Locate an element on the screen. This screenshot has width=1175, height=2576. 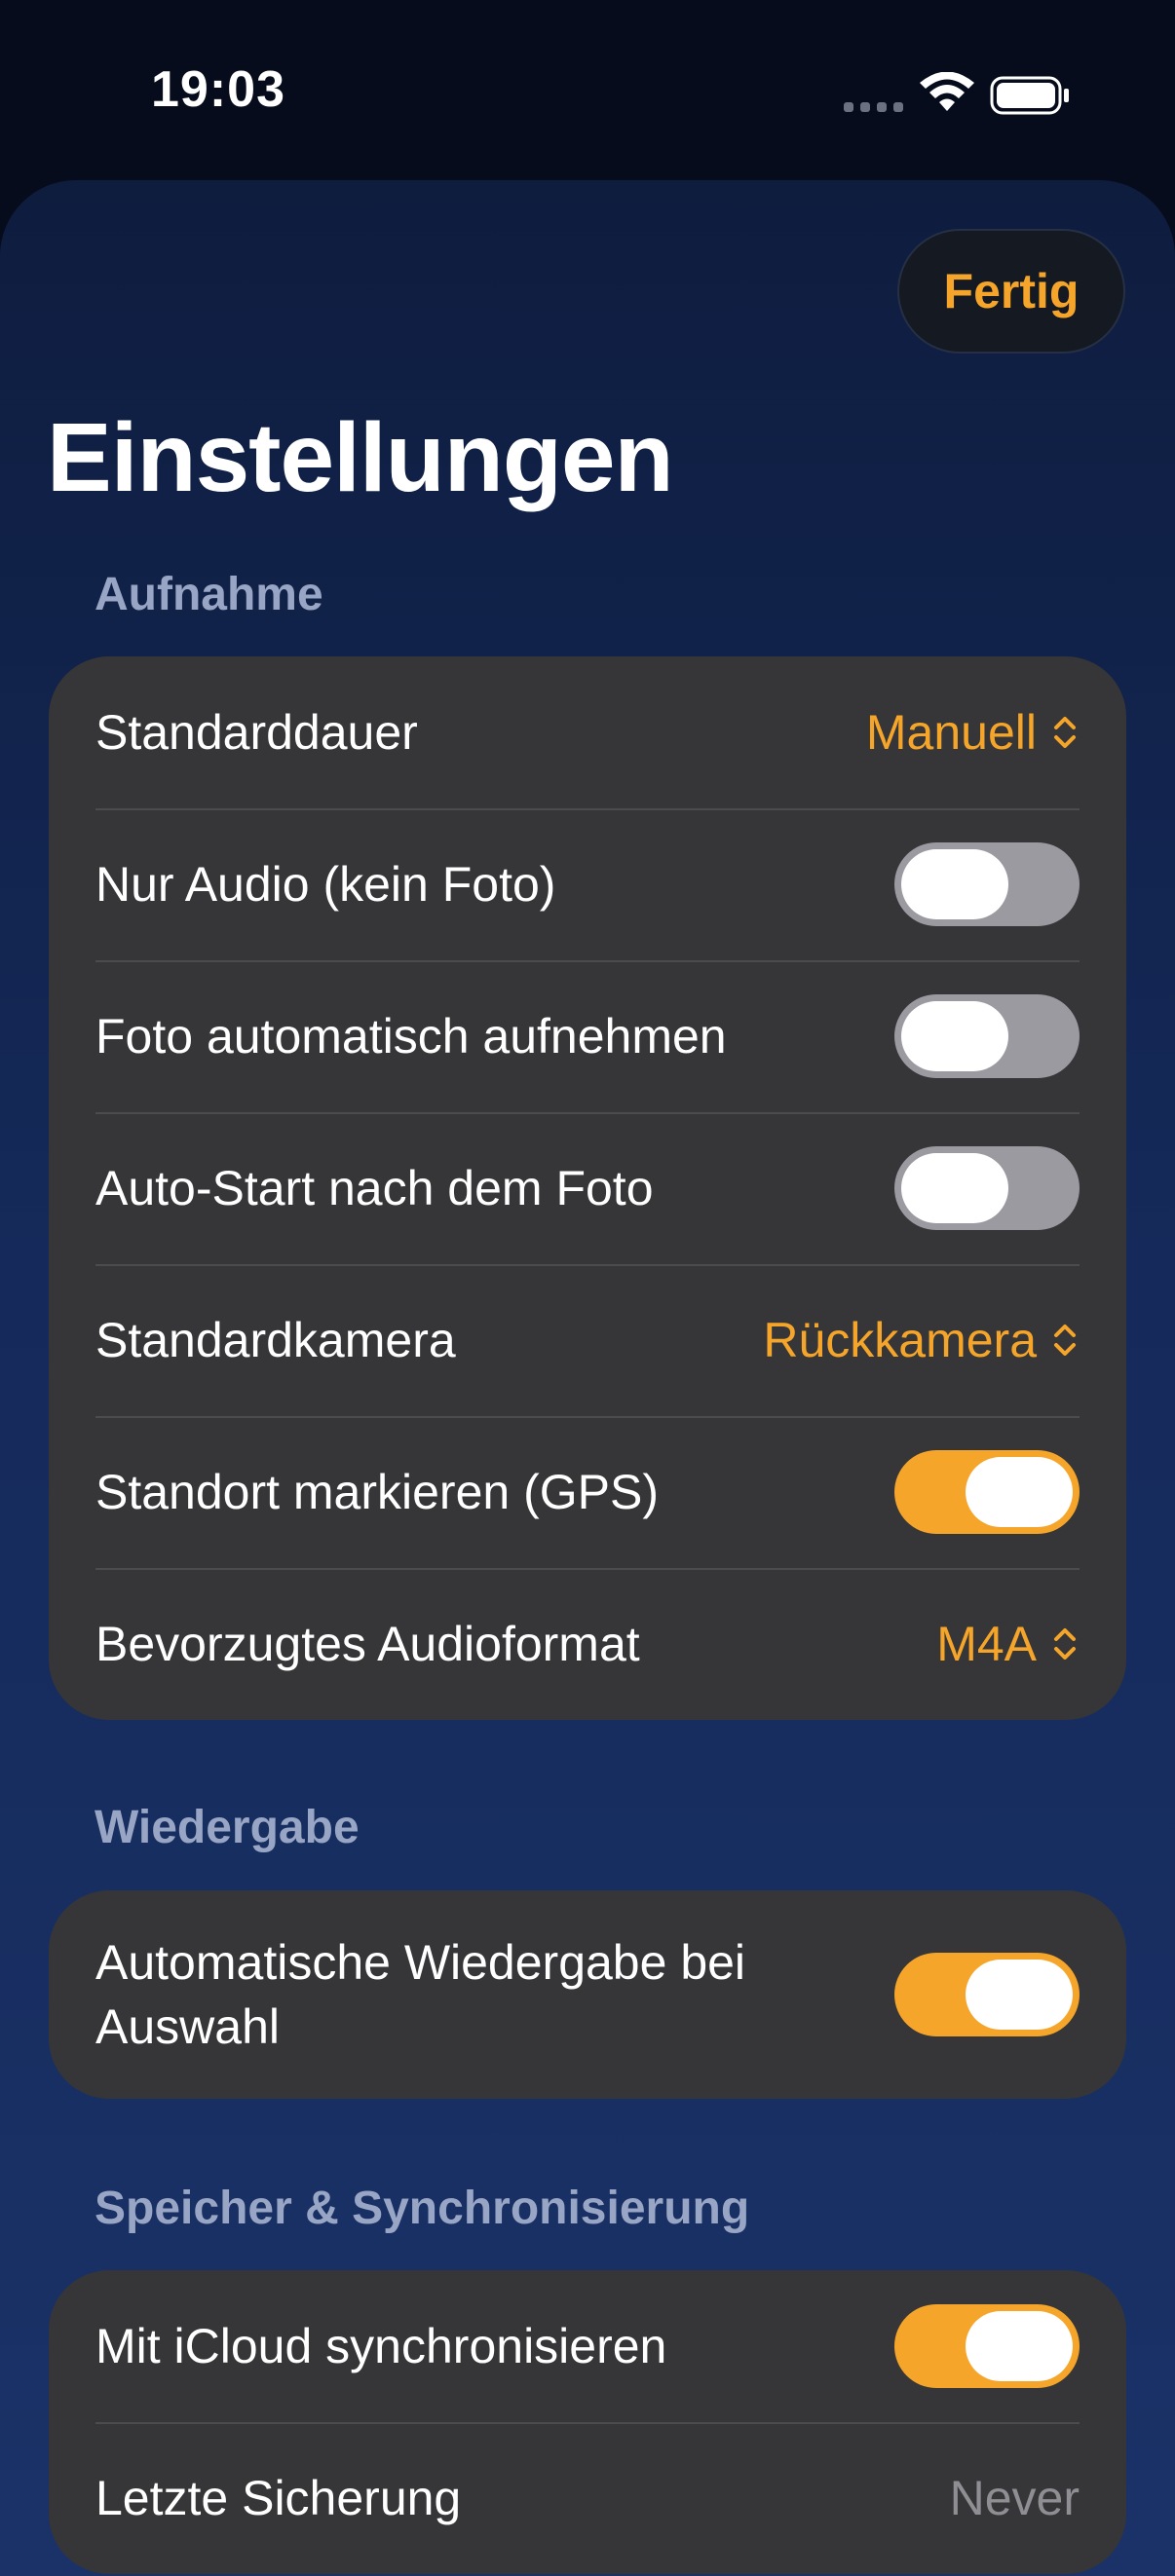
setting-label: Auto-Start nach dem Foto is located at coordinates (374, 1188).